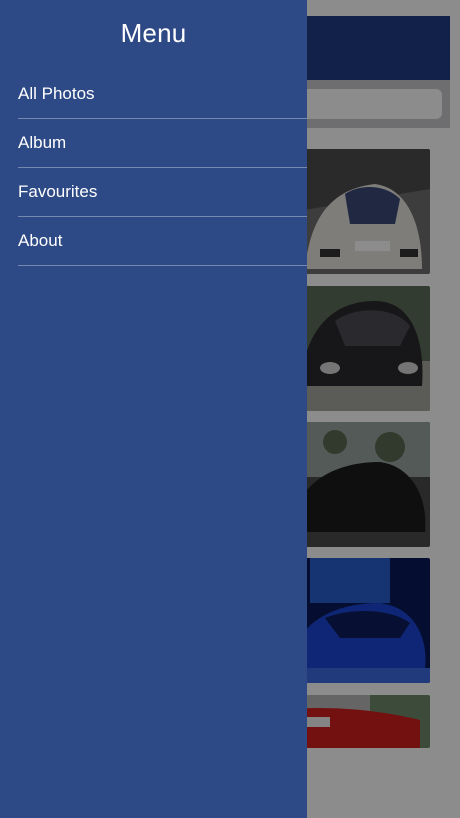 This screenshot has width=460, height=818. I want to click on menu-item-all-photos: All Photos, so click(162, 94).